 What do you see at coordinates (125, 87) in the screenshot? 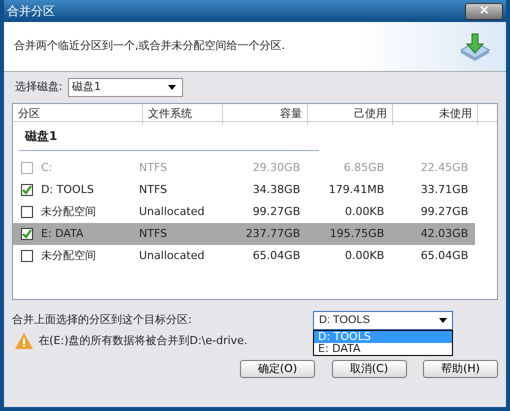
I see `disk-select: 磁盘1` at bounding box center [125, 87].